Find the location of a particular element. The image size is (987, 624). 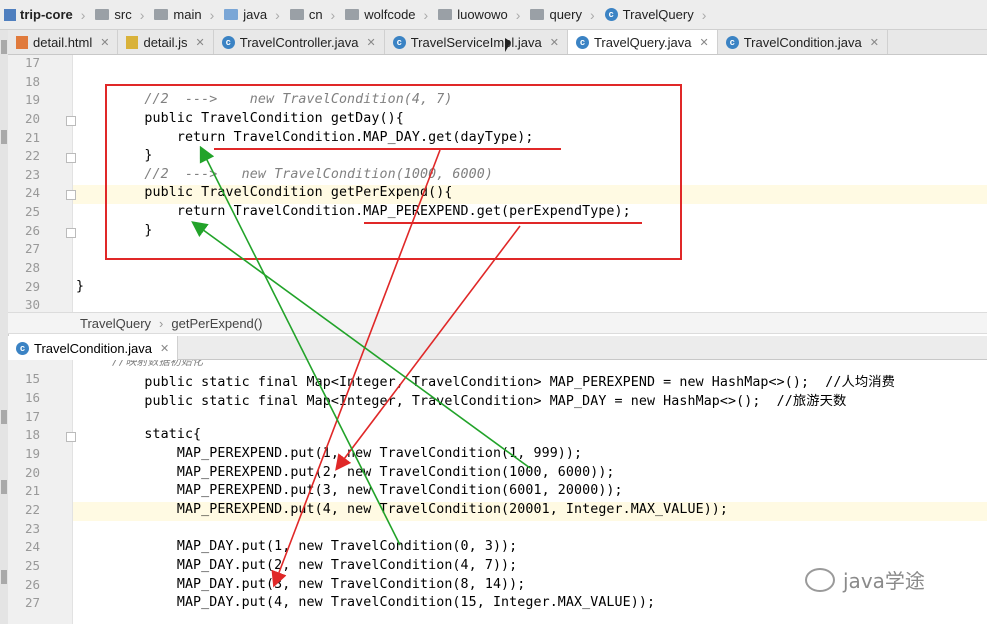

wechat-icon is located at coordinates (820, 579).